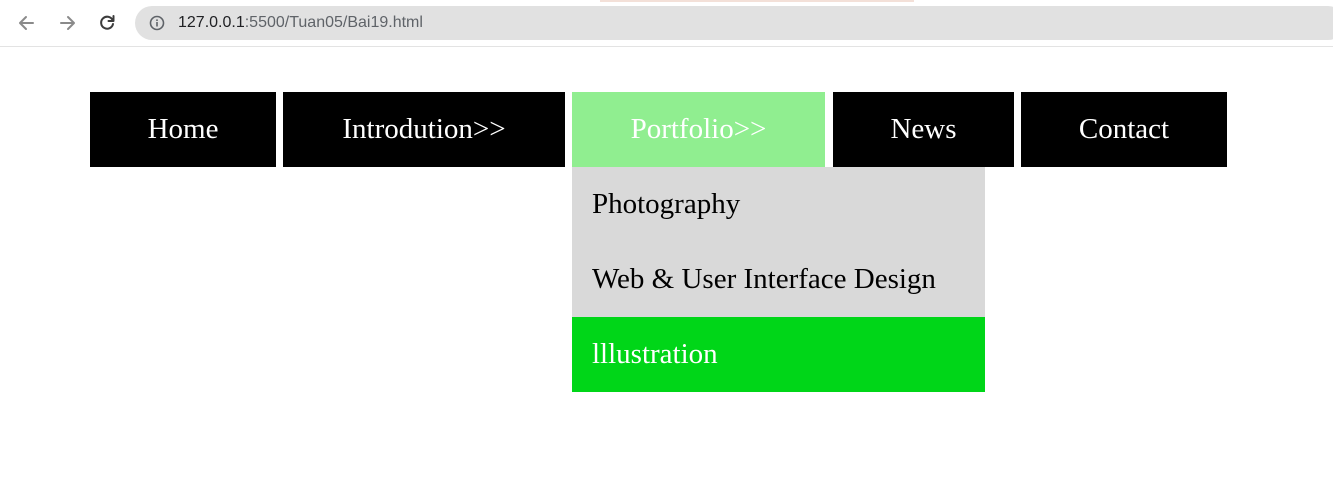 This screenshot has width=1333, height=502. I want to click on menu-item-portfolio: Portfolio>>, so click(698, 129).